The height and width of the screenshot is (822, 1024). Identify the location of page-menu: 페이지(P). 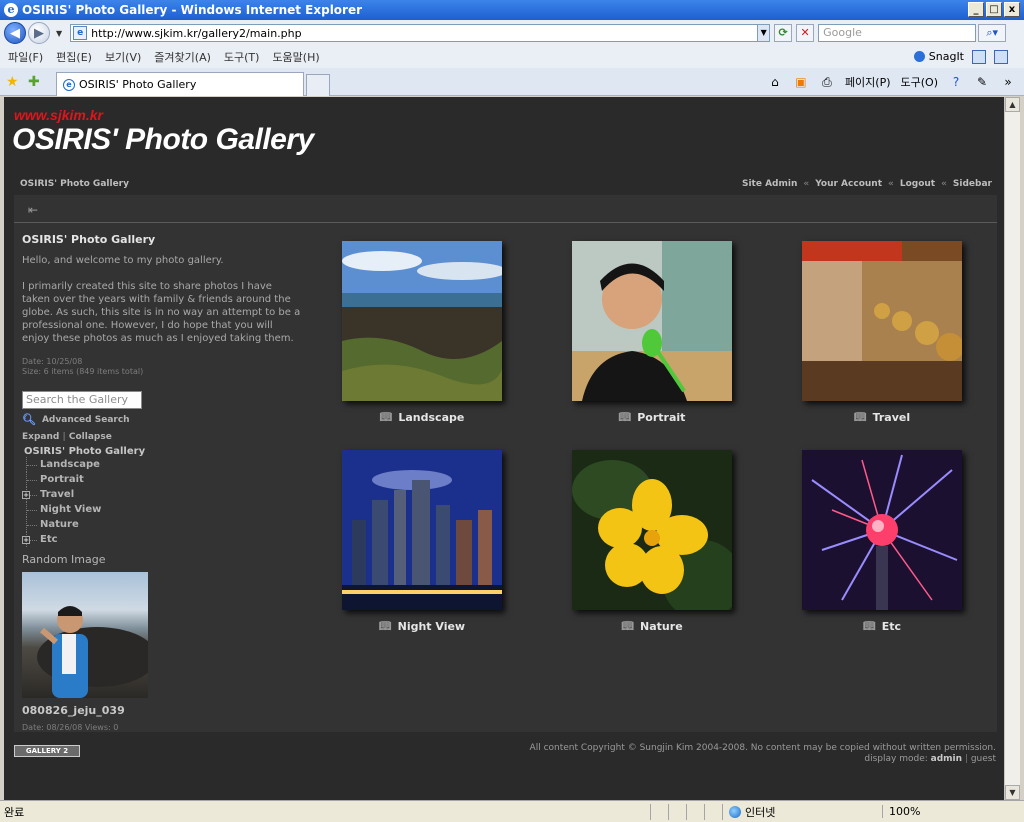
(868, 82).